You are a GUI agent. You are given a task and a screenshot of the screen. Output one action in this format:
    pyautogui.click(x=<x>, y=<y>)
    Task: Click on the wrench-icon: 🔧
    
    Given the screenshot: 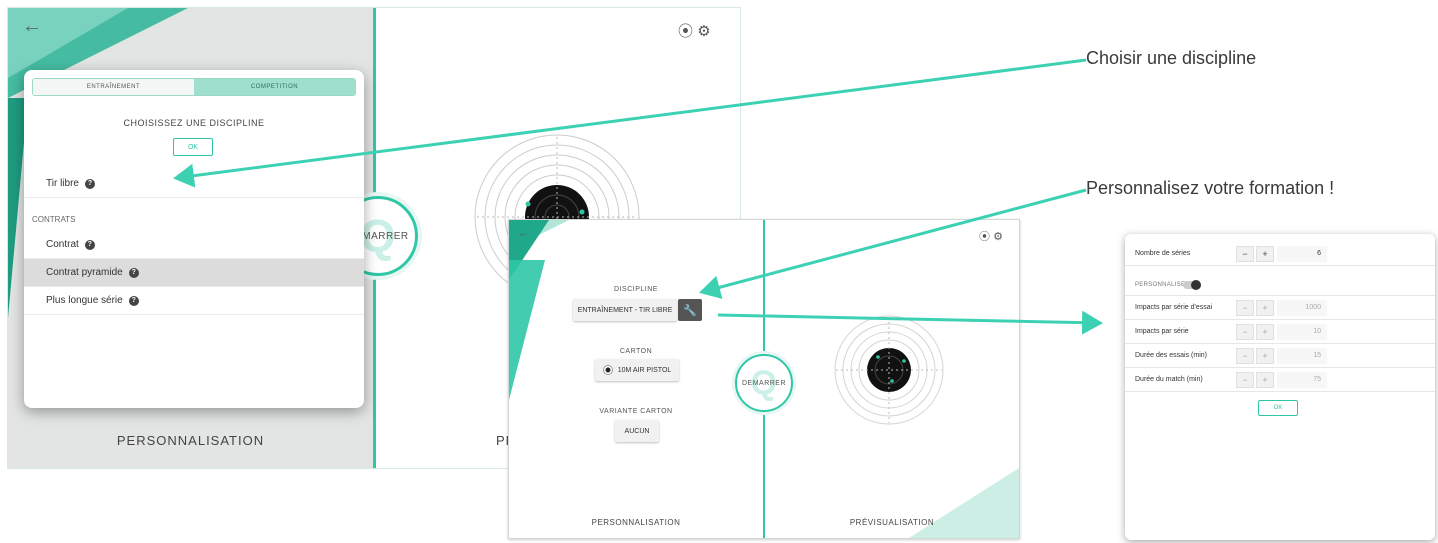 What is the action you would take?
    pyautogui.click(x=690, y=310)
    